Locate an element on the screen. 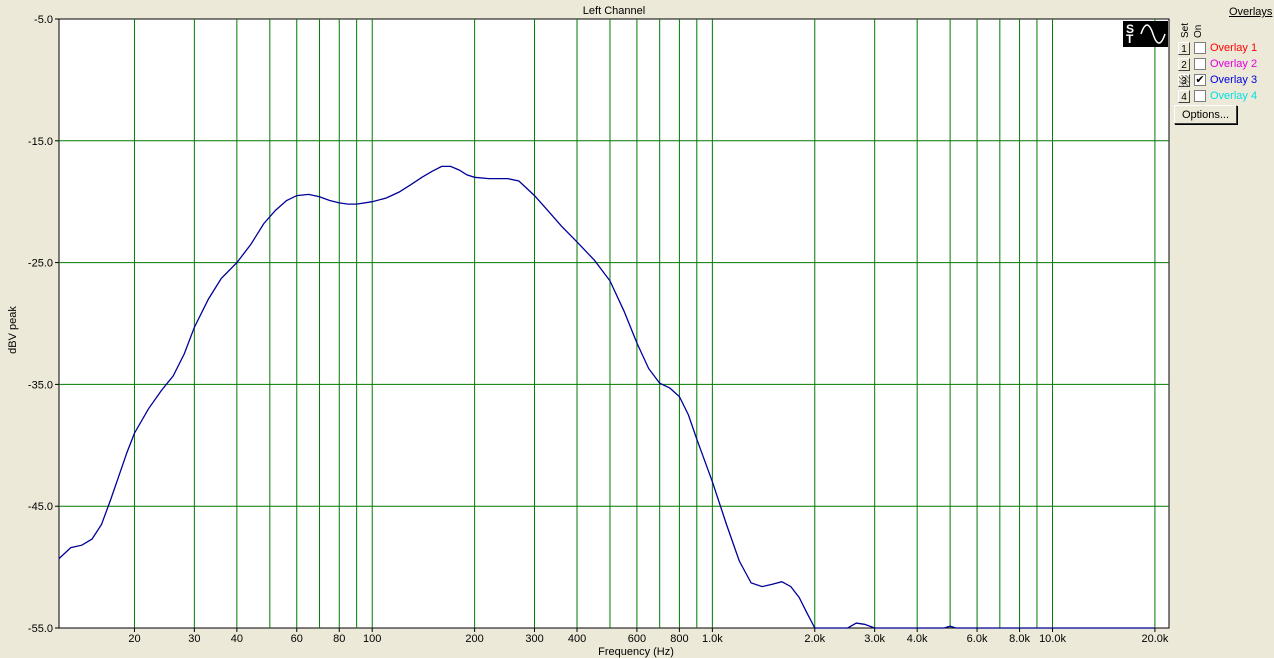  set-column-label: Set is located at coordinates (1185, 30).